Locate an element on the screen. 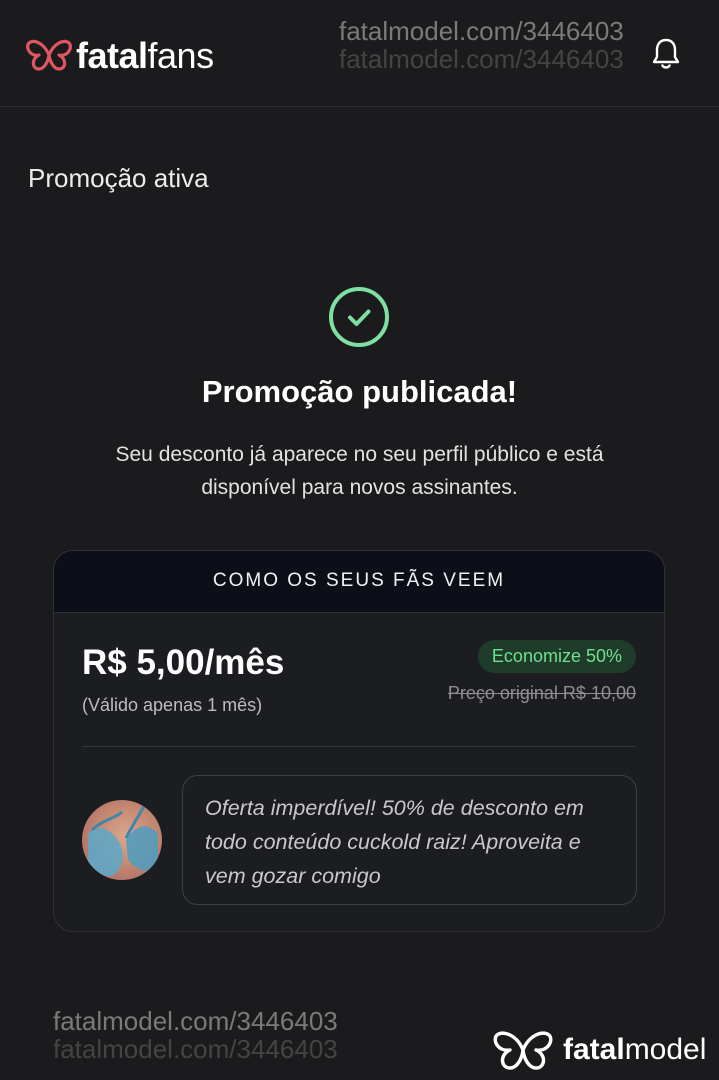  avatar-image is located at coordinates (123, 840).